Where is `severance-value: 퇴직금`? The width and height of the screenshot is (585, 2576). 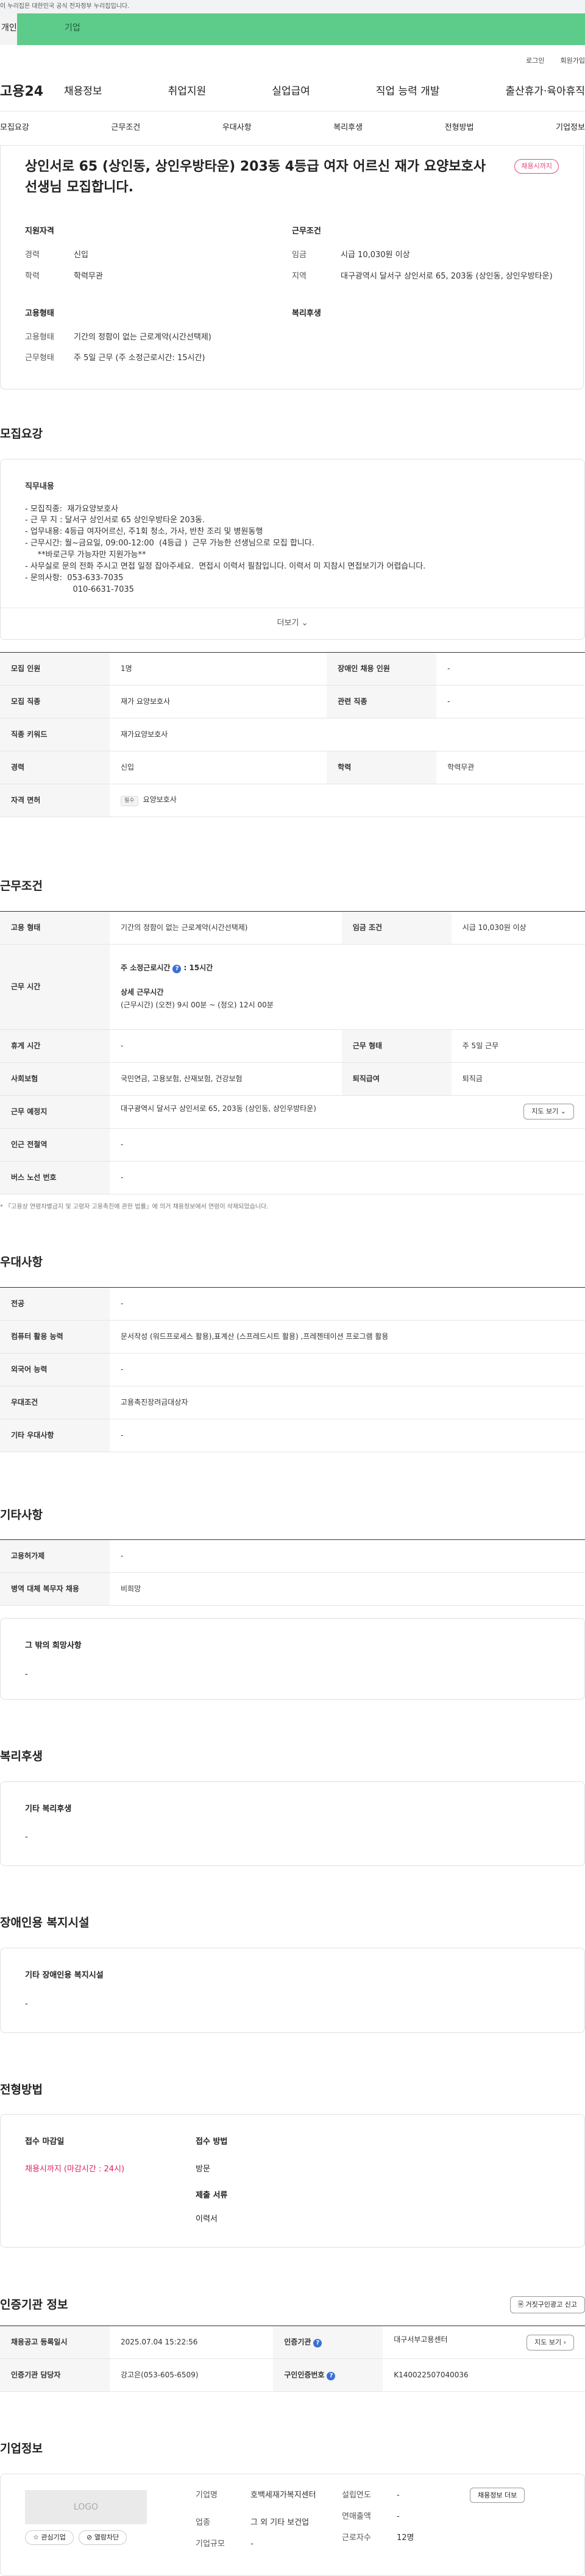
severance-value: 퇴직금 is located at coordinates (518, 1079).